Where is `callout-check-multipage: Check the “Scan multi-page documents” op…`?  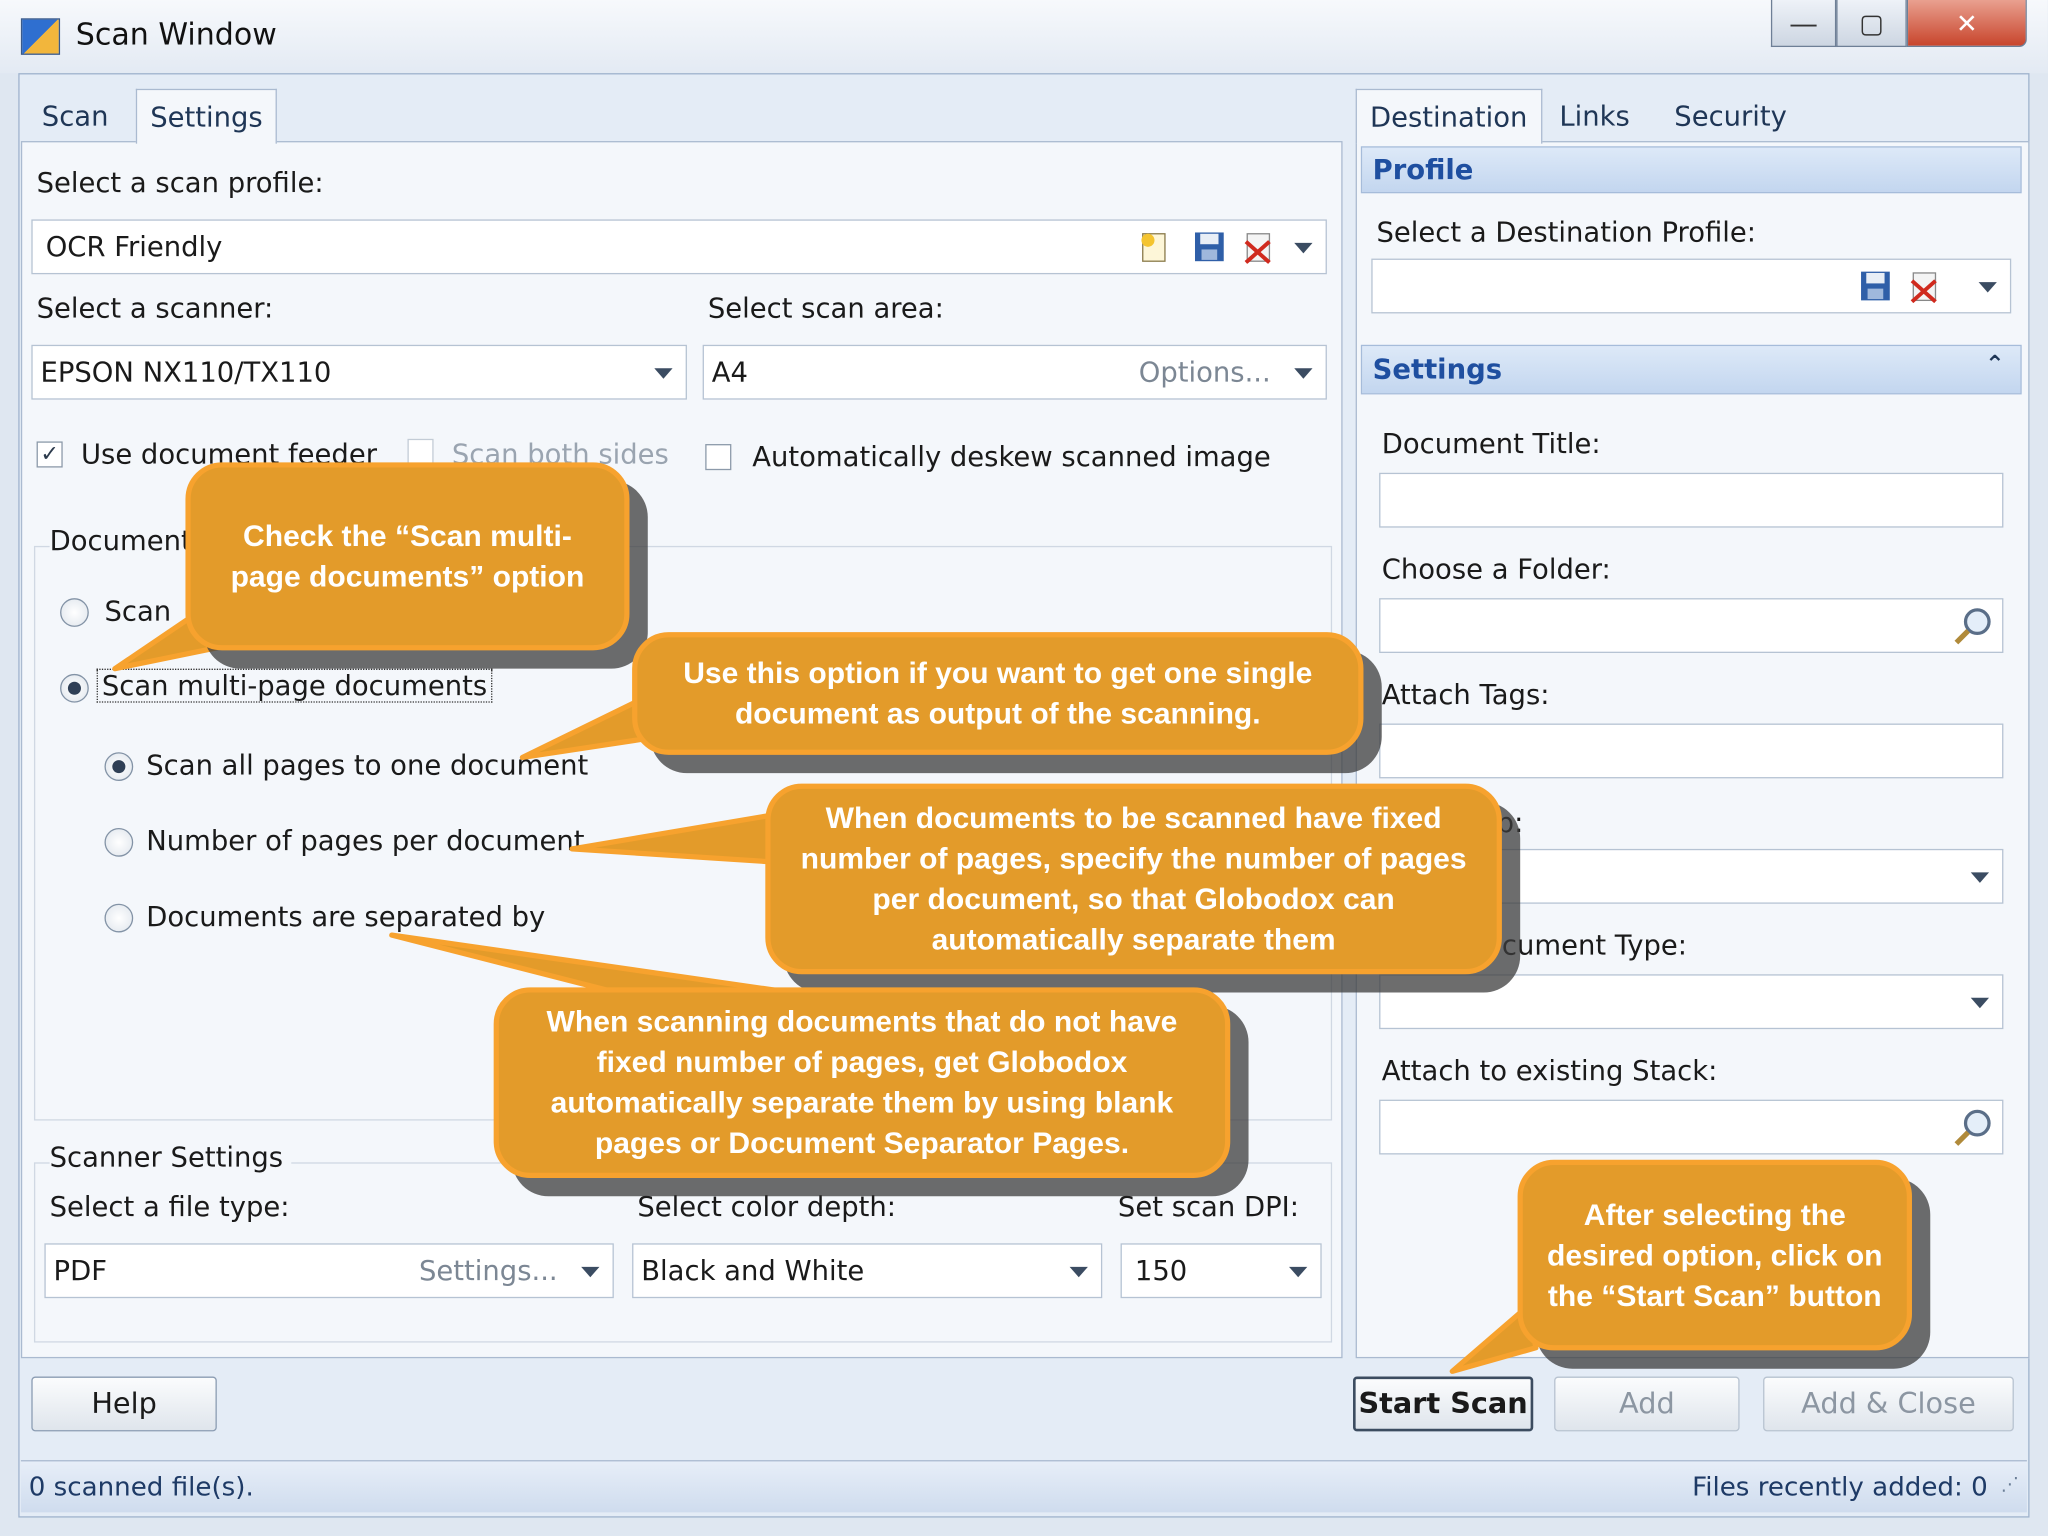 callout-check-multipage: Check the “Scan multi-page documents” op… is located at coordinates (407, 556).